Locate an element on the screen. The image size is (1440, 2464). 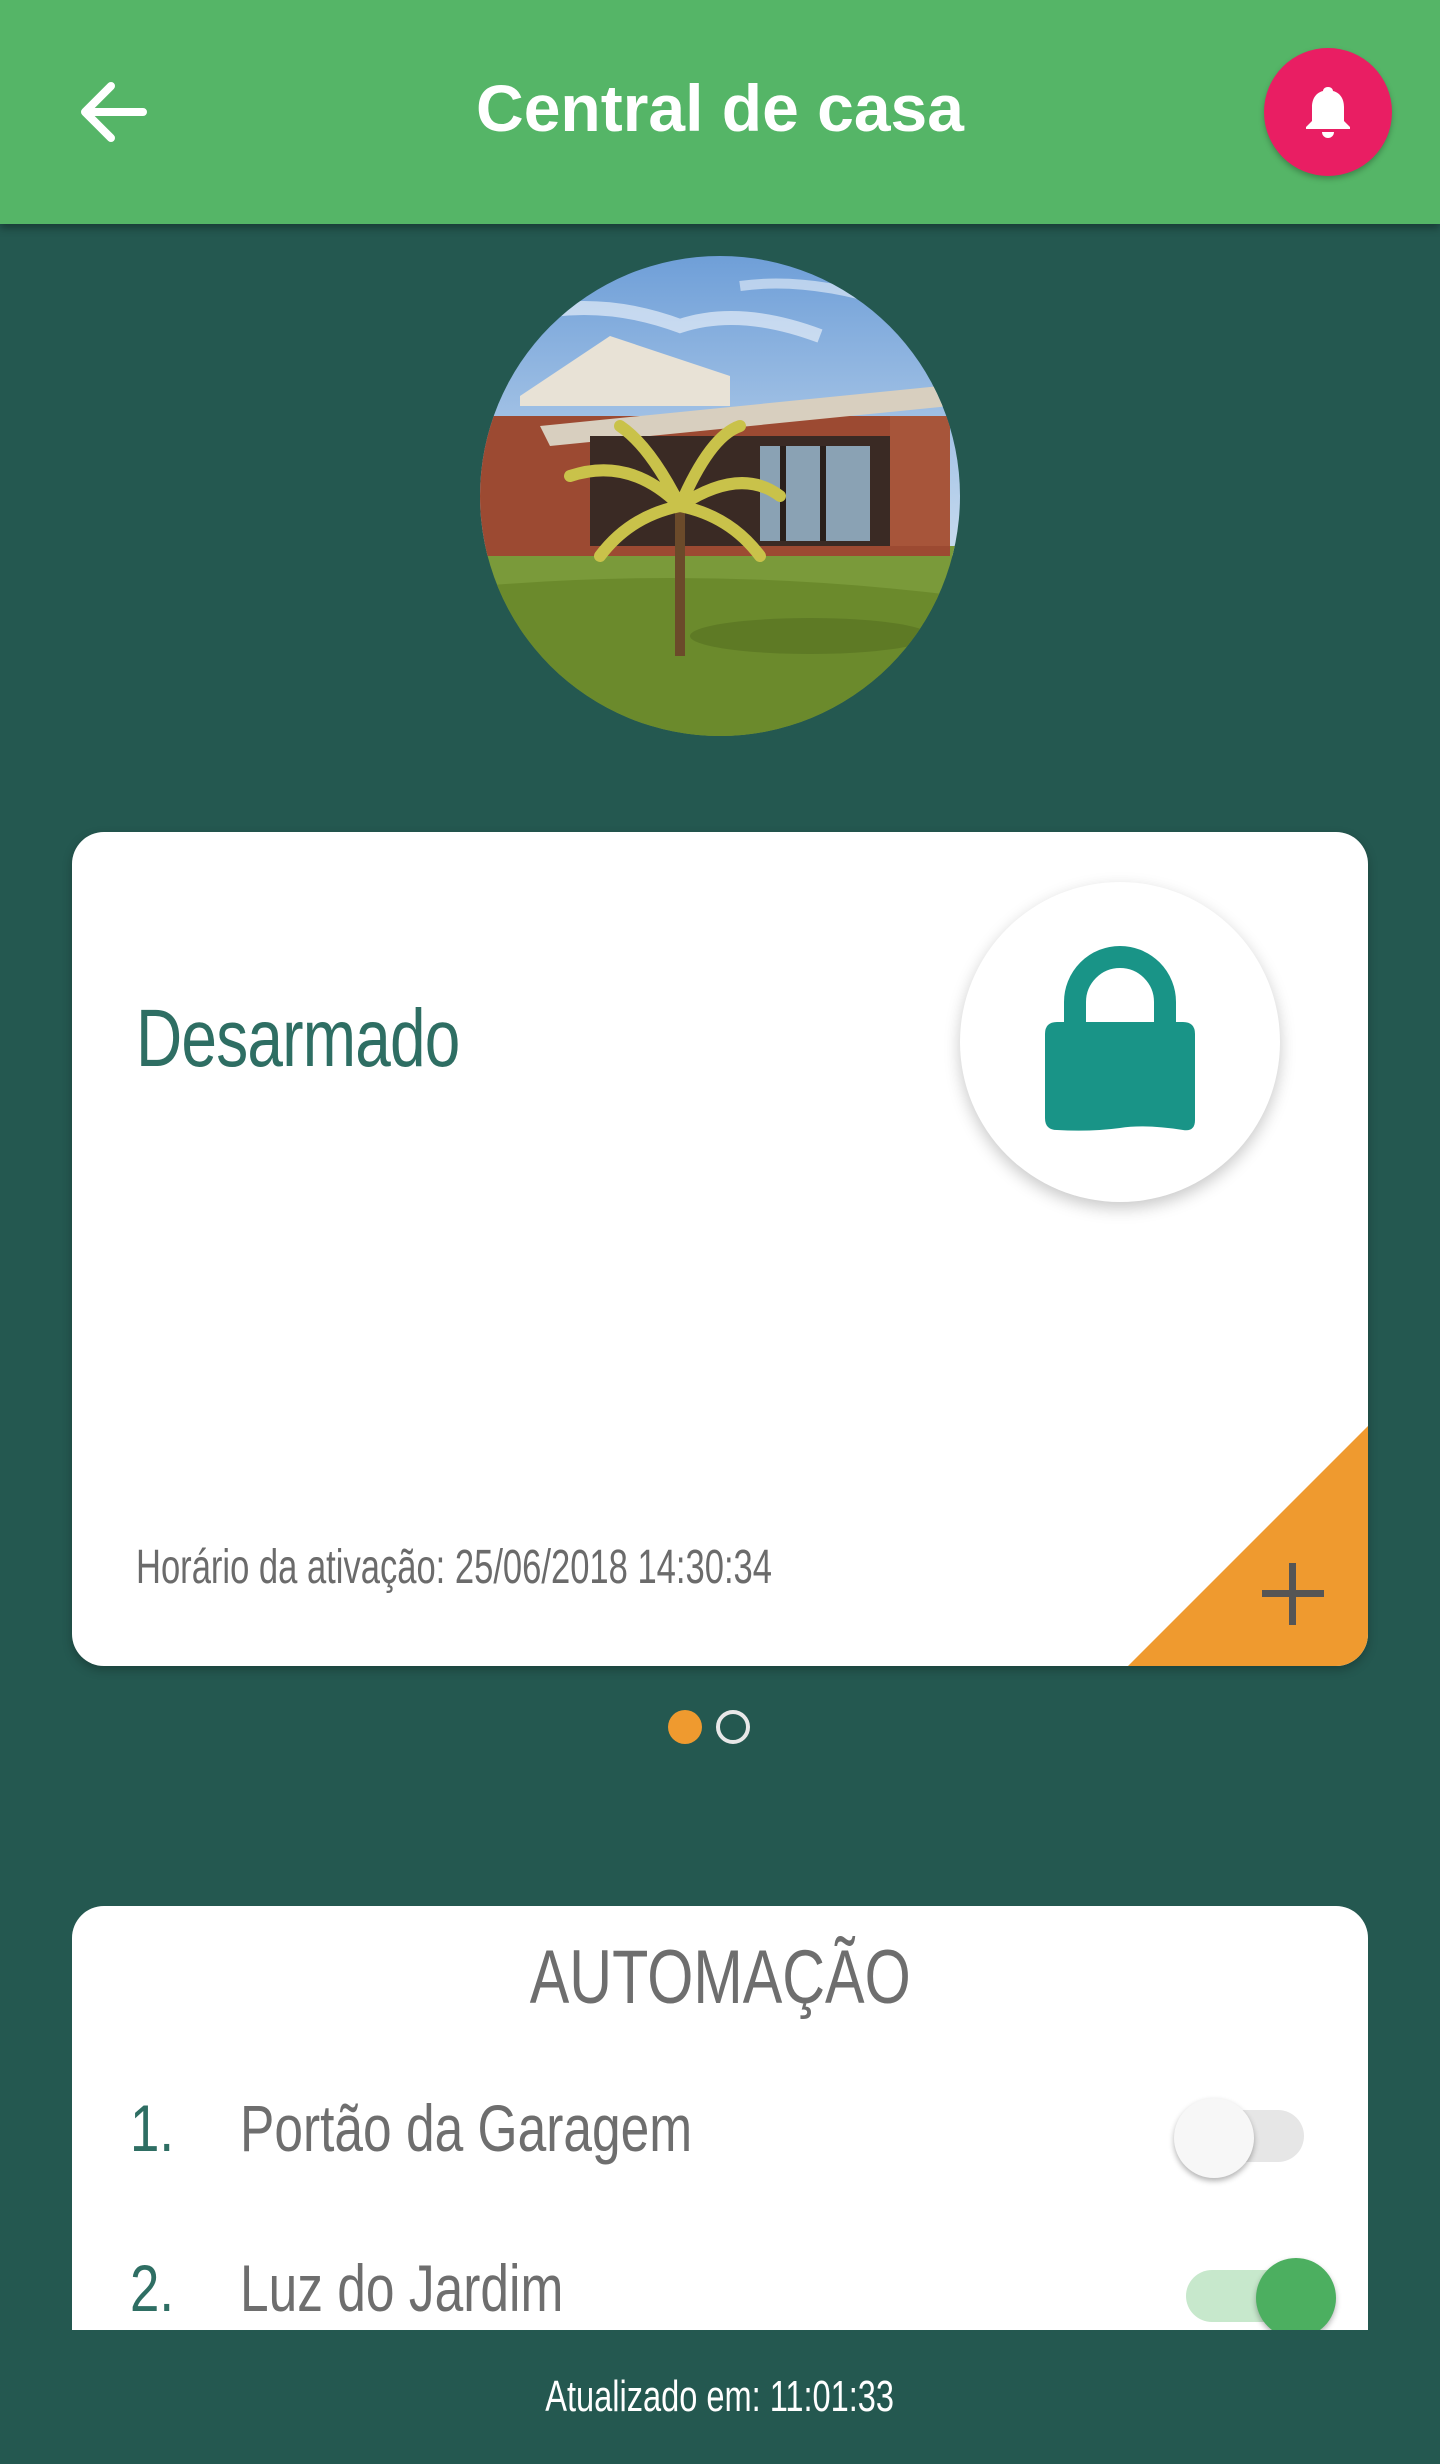
bell-icon is located at coordinates (1328, 112).